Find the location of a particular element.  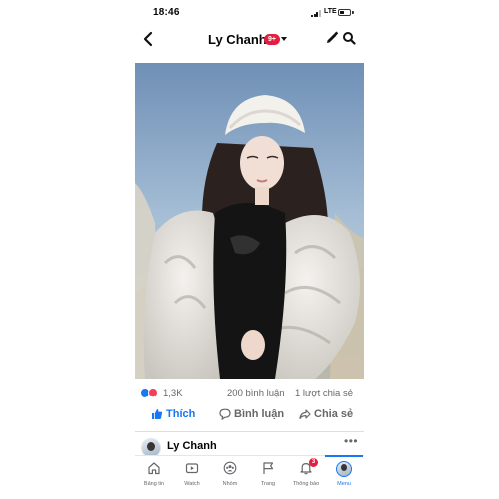

status-bar: 18:46 LTE is located at coordinates (249, 12).